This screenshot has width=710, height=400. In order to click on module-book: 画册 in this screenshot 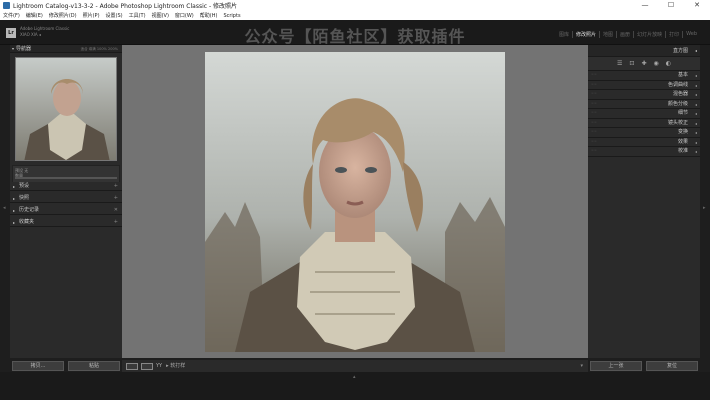, I will do `click(626, 34)`.